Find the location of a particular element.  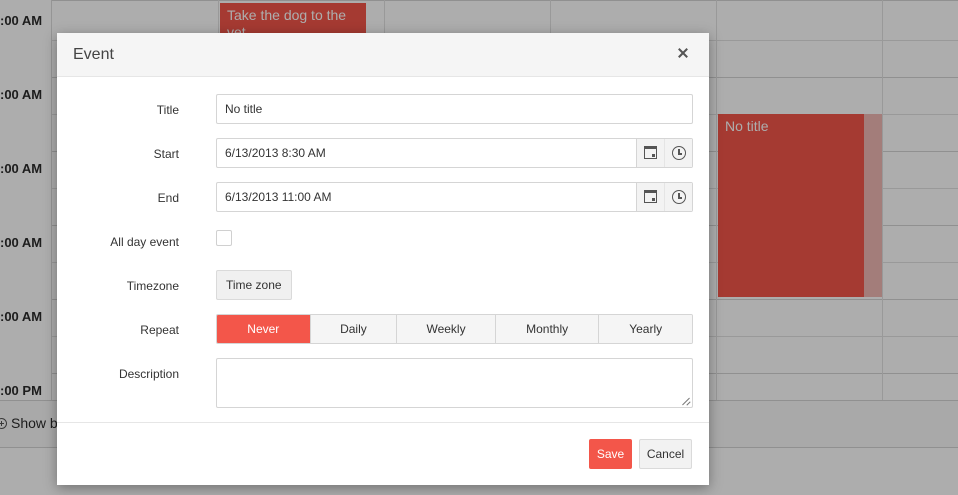

title-input: No title is located at coordinates (454, 109).